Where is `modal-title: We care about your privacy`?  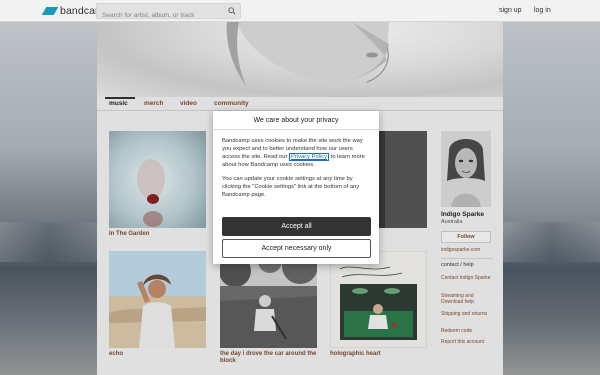
modal-title: We care about your privacy is located at coordinates (296, 120).